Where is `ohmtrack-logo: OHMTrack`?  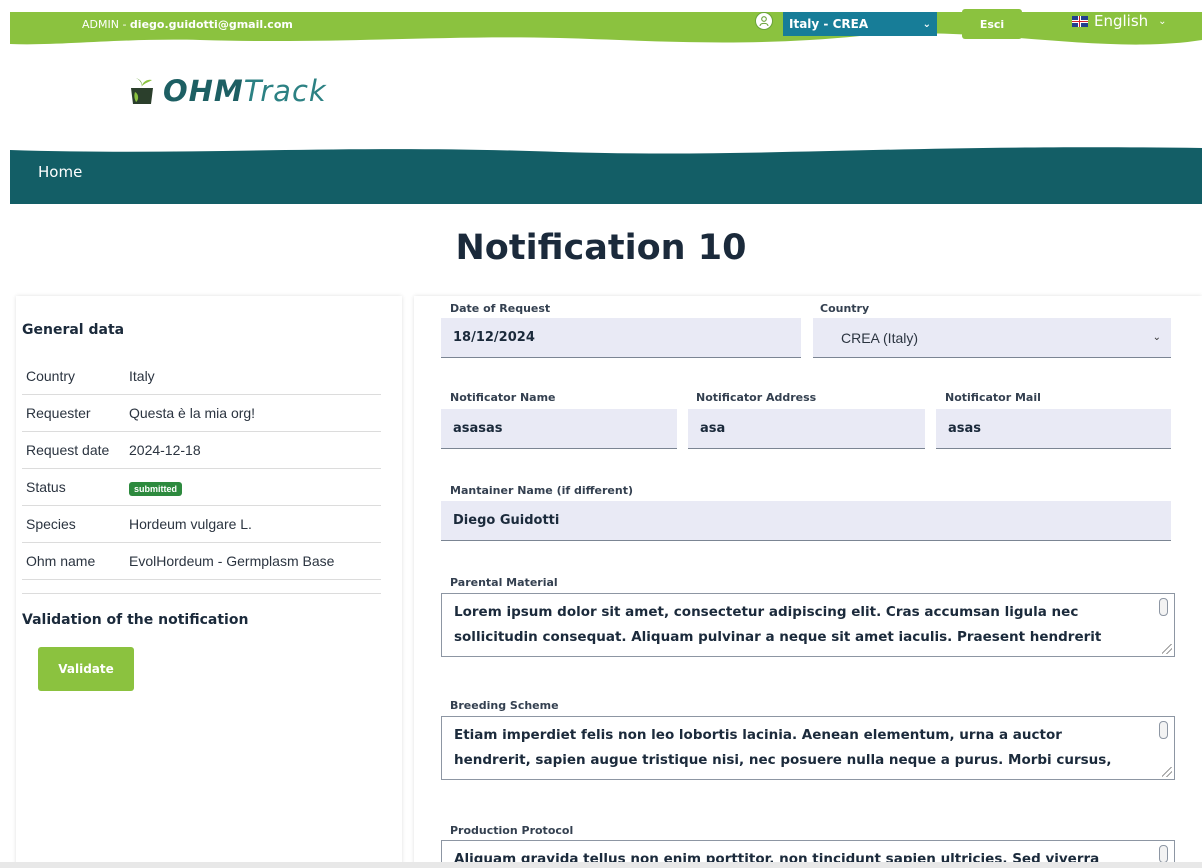 ohmtrack-logo: OHMTrack is located at coordinates (227, 91).